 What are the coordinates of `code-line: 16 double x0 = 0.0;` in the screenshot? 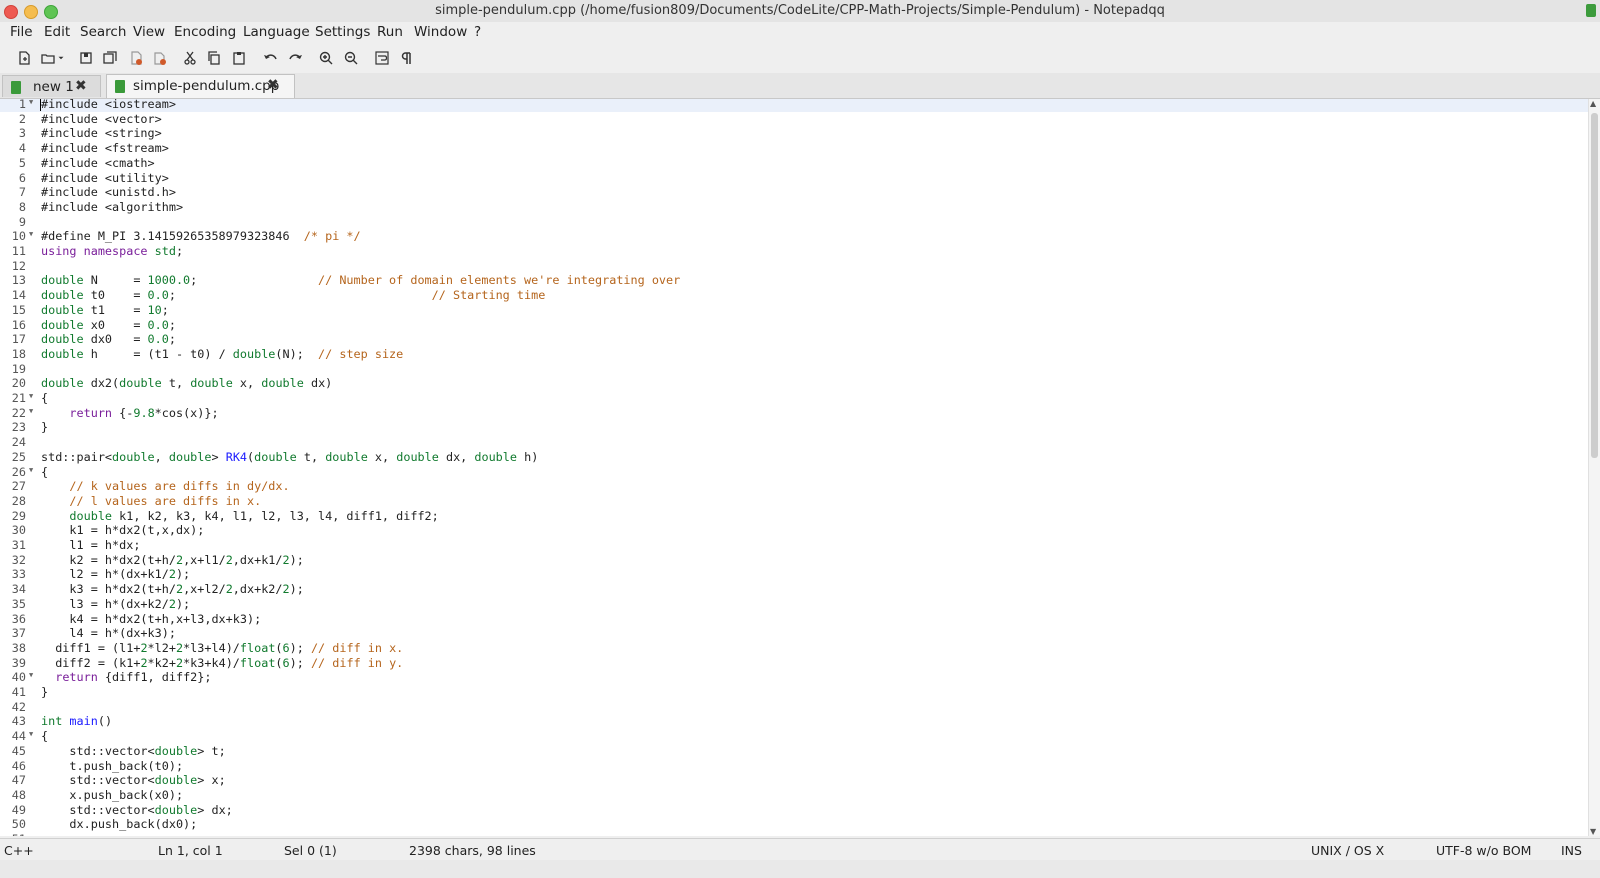 It's located at (794, 325).